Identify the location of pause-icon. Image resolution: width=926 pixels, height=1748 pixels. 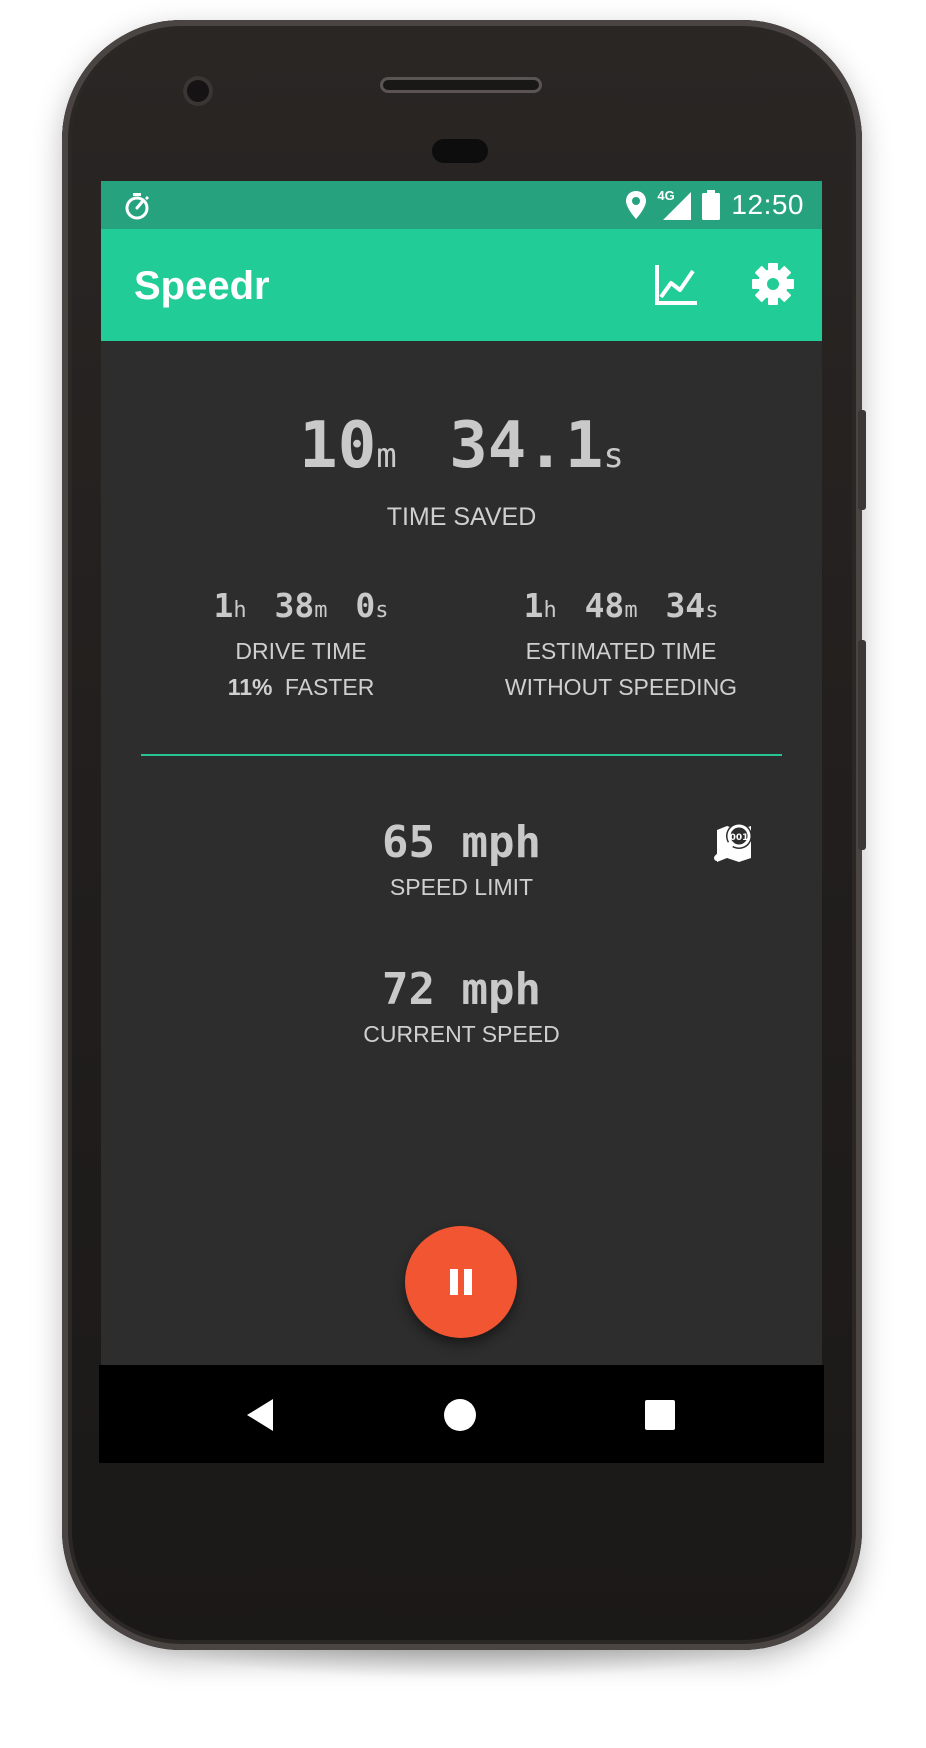
(461, 1282).